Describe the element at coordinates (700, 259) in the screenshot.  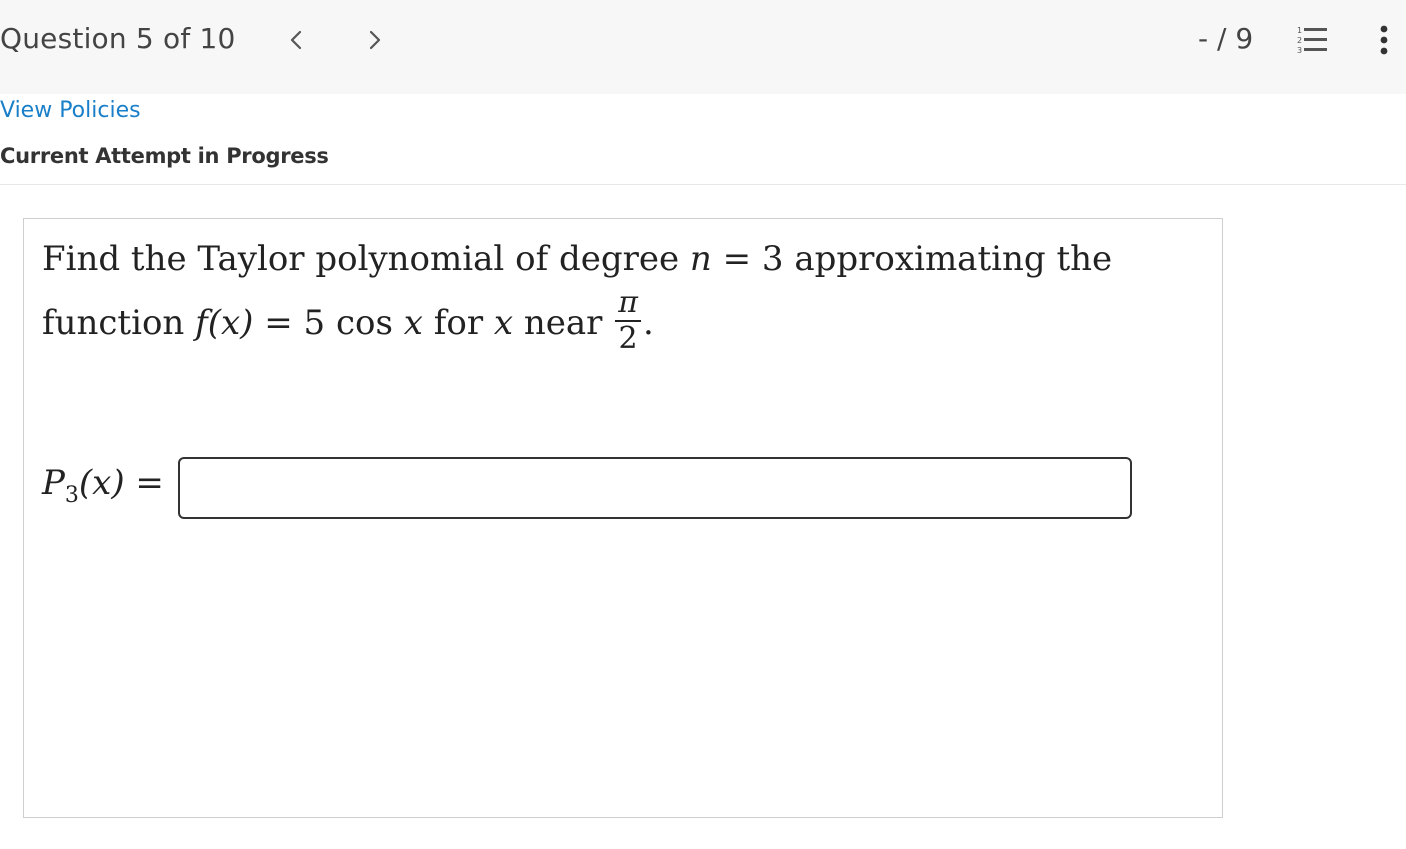
I see `math-variable: n` at that location.